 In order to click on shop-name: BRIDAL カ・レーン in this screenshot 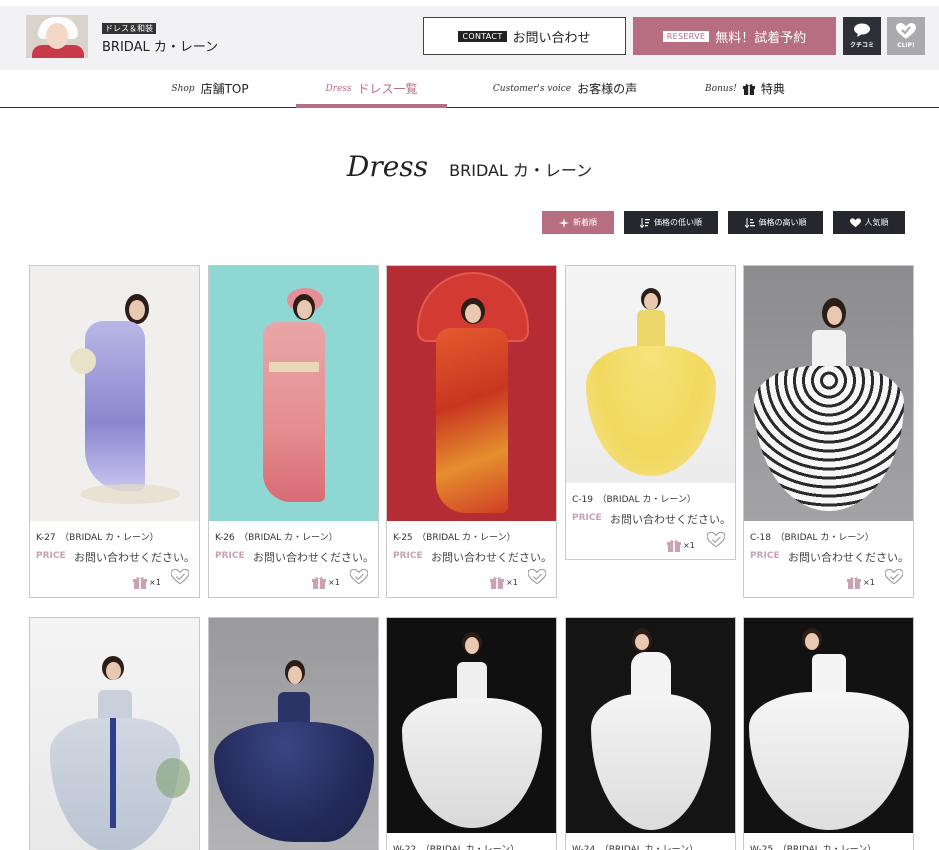, I will do `click(160, 45)`.